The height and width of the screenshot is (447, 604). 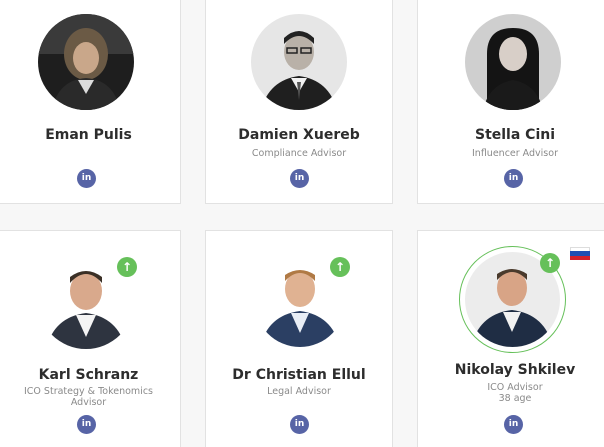 What do you see at coordinates (513, 62) in the screenshot?
I see `avatar-stella-cini` at bounding box center [513, 62].